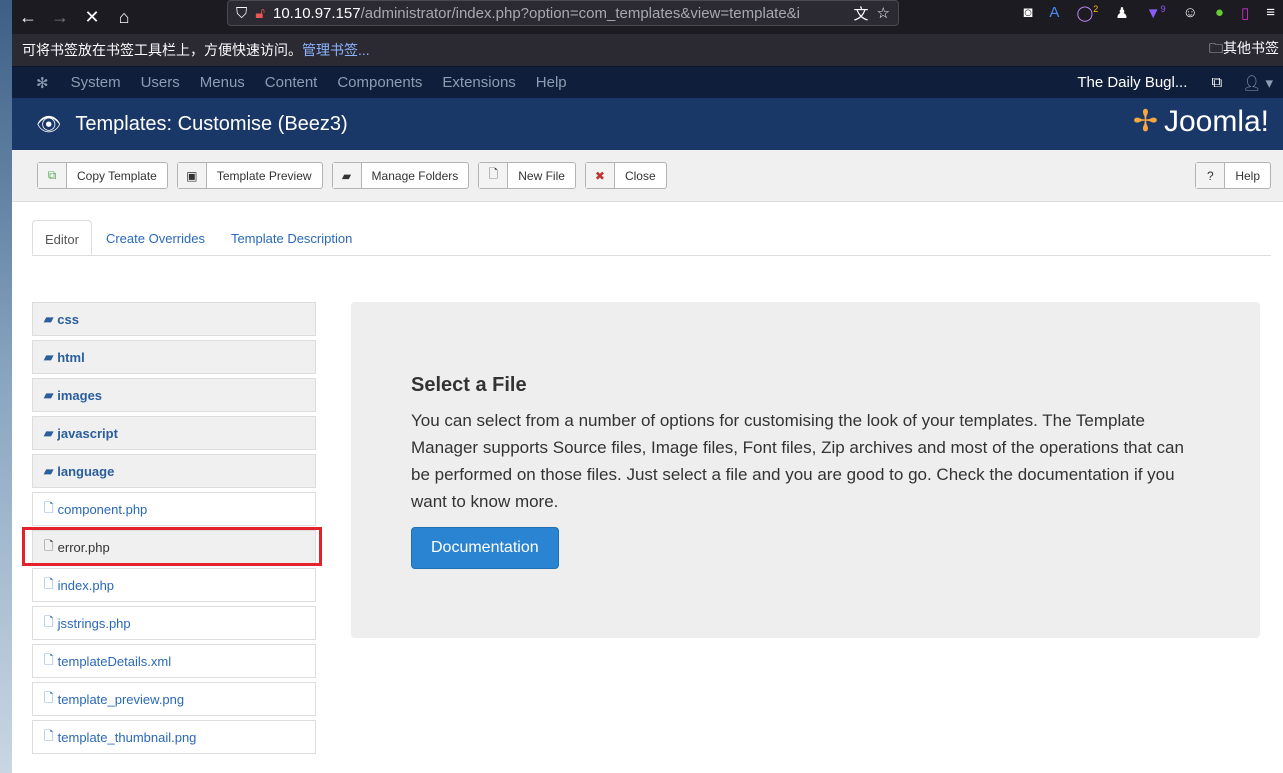 This screenshot has width=1283, height=773. What do you see at coordinates (1211, 175) in the screenshot?
I see `help-icon: ?` at bounding box center [1211, 175].